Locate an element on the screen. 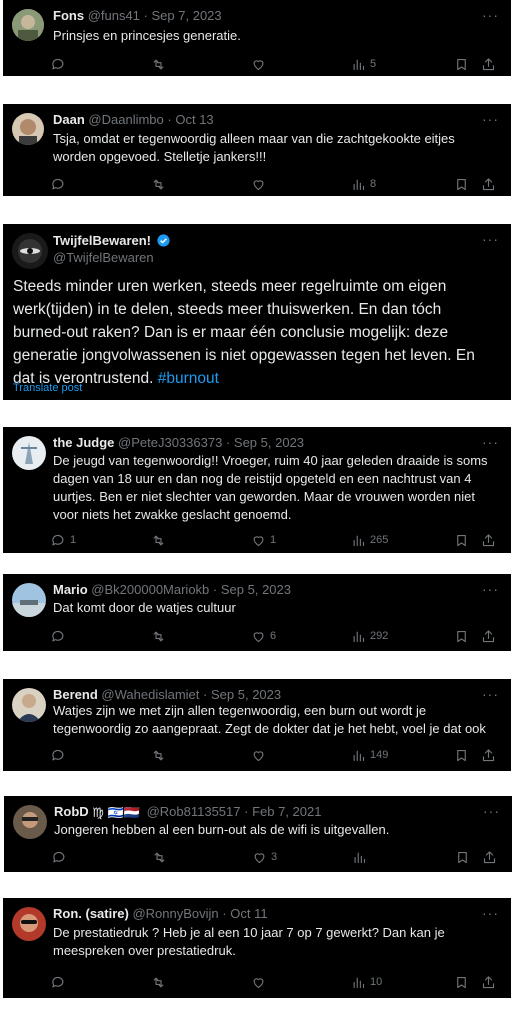 The height and width of the screenshot is (1020, 516). tweet-header: the Judge @PeteJ30336373 · Sep 5, 2023 is located at coordinates (277, 442).